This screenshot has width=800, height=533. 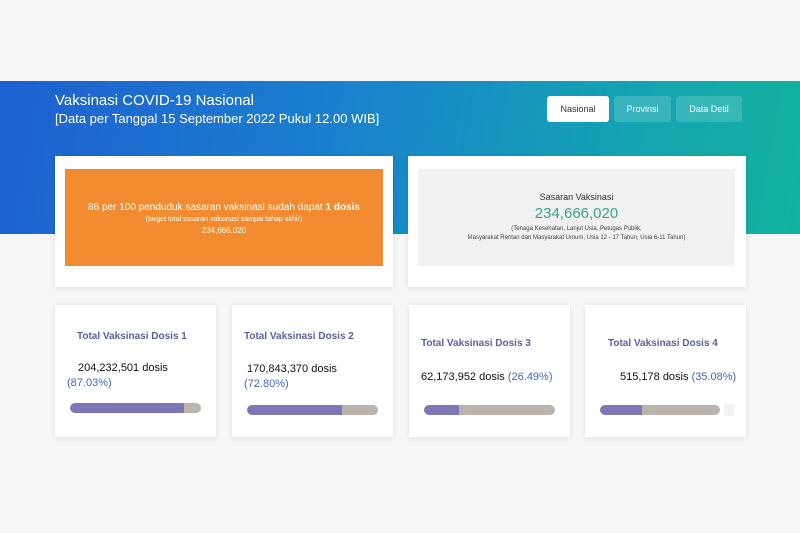 What do you see at coordinates (154, 100) in the screenshot?
I see `page-title: Vaksinasi COVID-19 Nasional` at bounding box center [154, 100].